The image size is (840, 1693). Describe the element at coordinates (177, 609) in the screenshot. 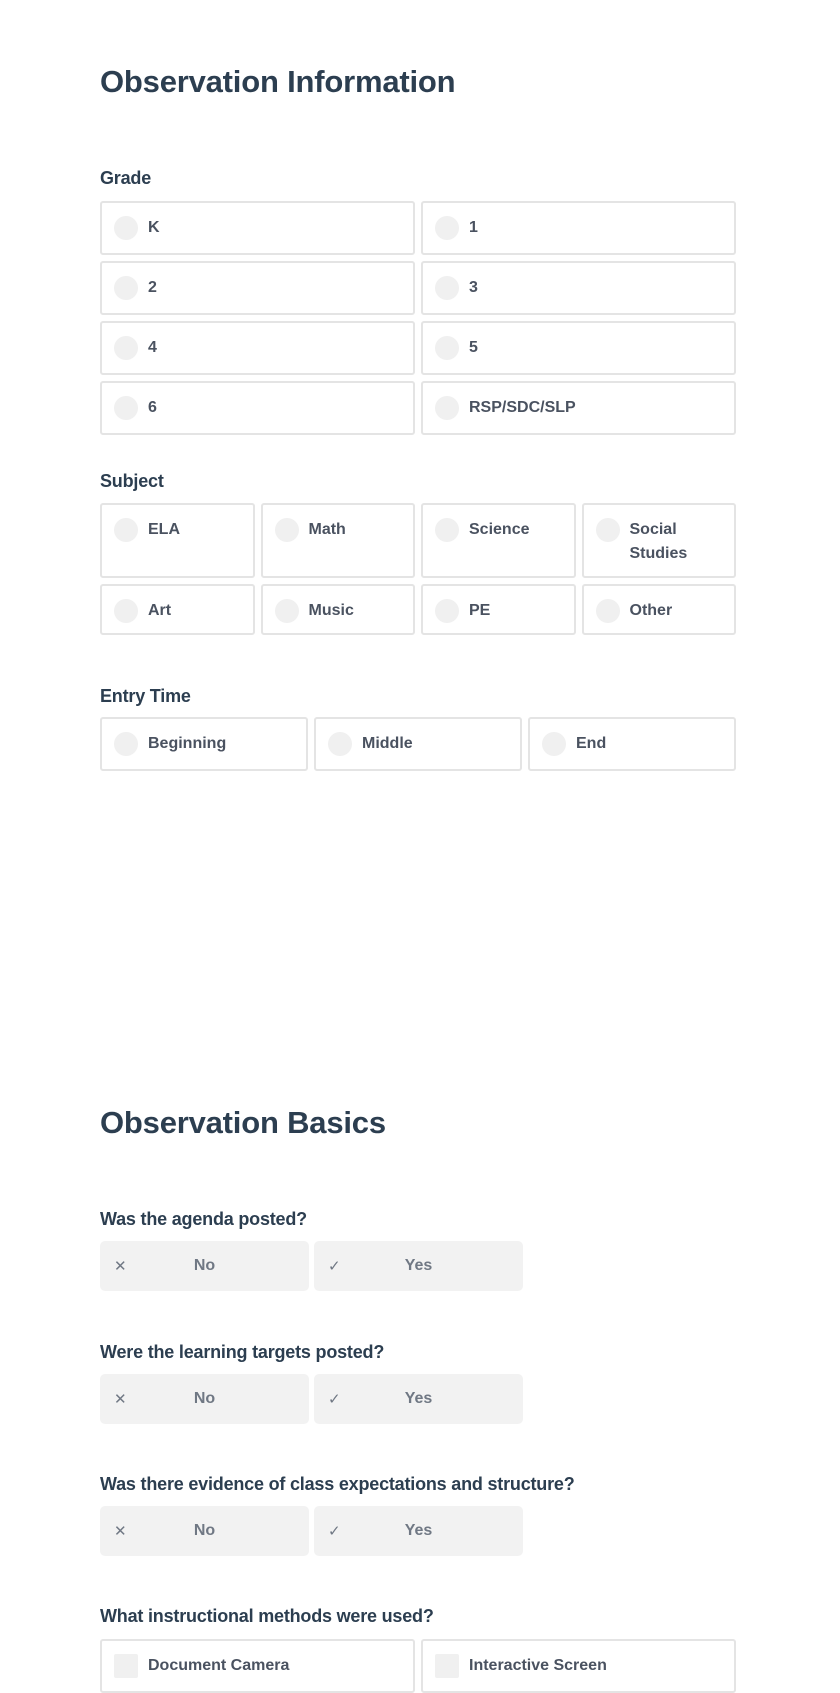

I see `subject-option-art: Art` at that location.